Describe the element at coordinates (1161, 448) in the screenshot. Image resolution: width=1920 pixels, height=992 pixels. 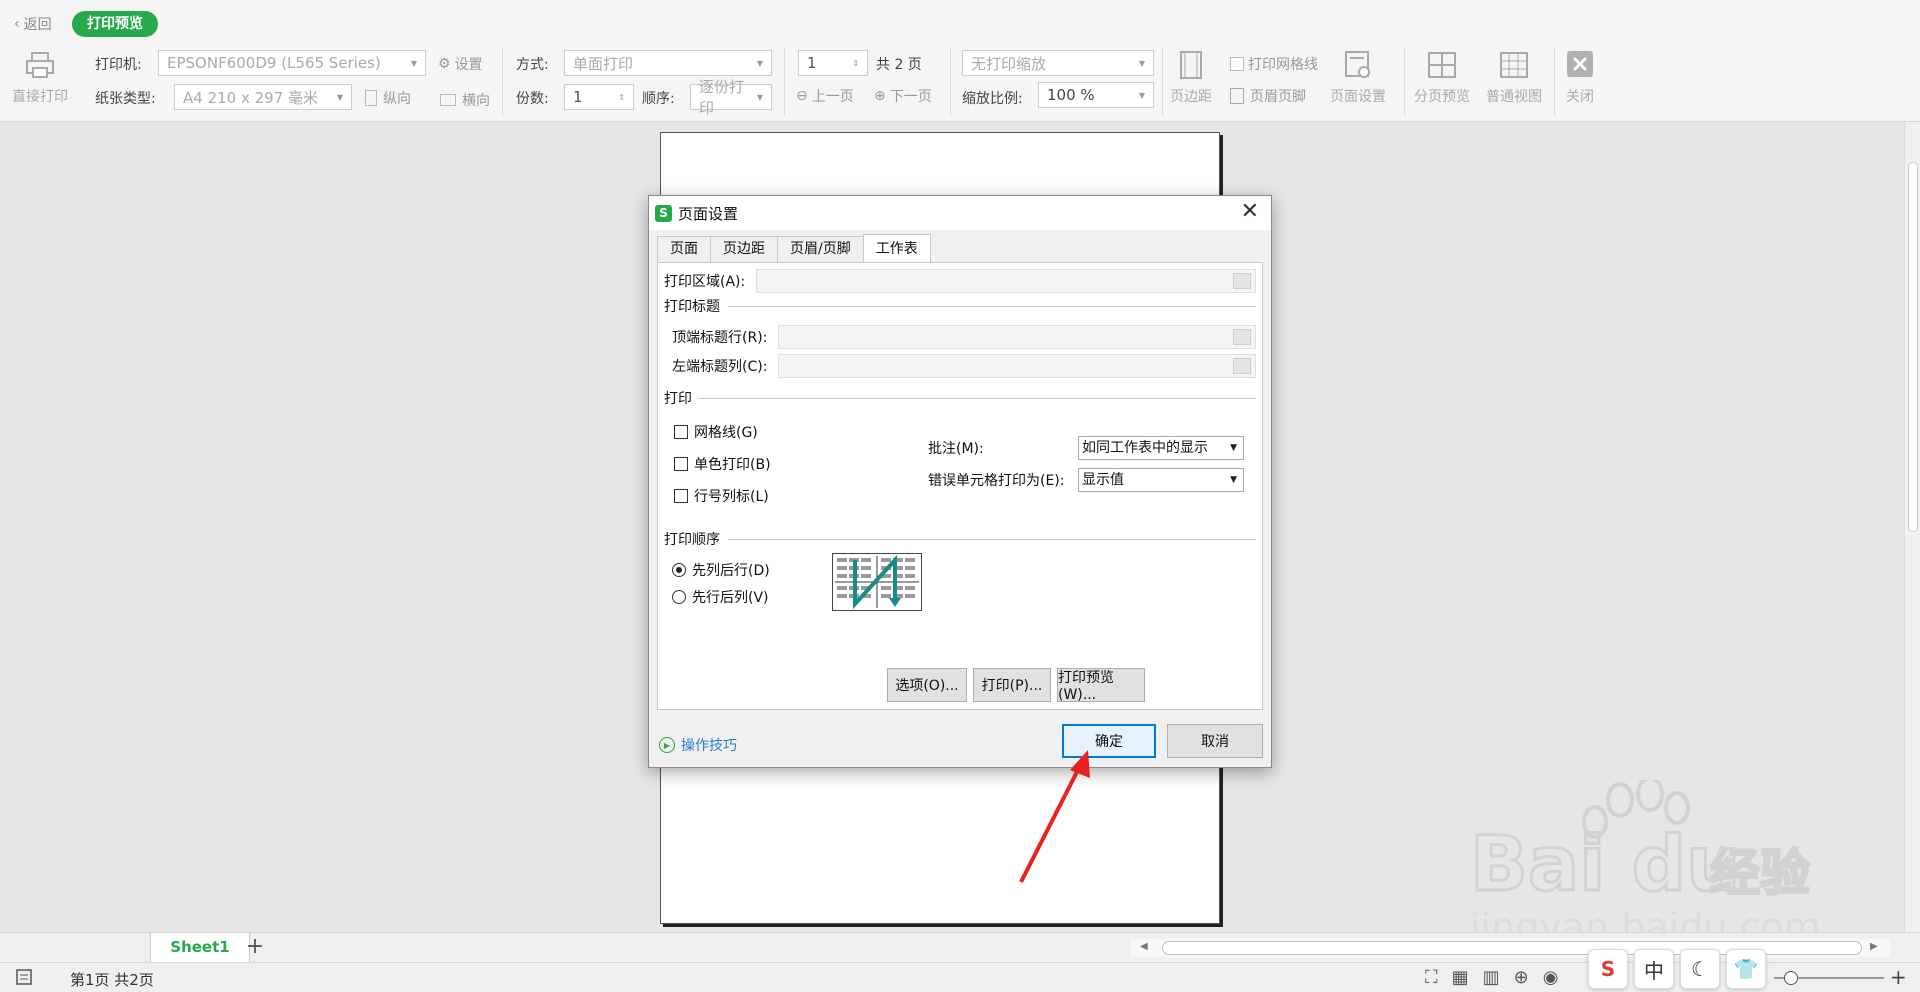
I see `comments-select: 如同工作表中的显示 ▼` at that location.